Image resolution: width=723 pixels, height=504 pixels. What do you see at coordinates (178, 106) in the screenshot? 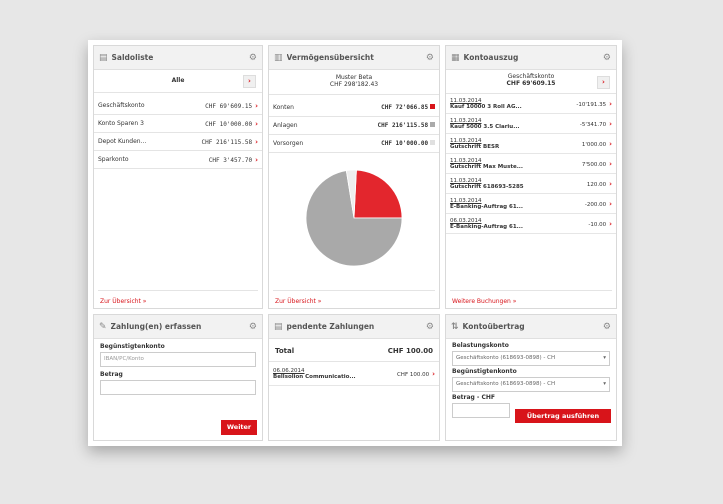
I see `list-item: Geschäftskonto CHF 69'609.15 ›` at bounding box center [178, 106].